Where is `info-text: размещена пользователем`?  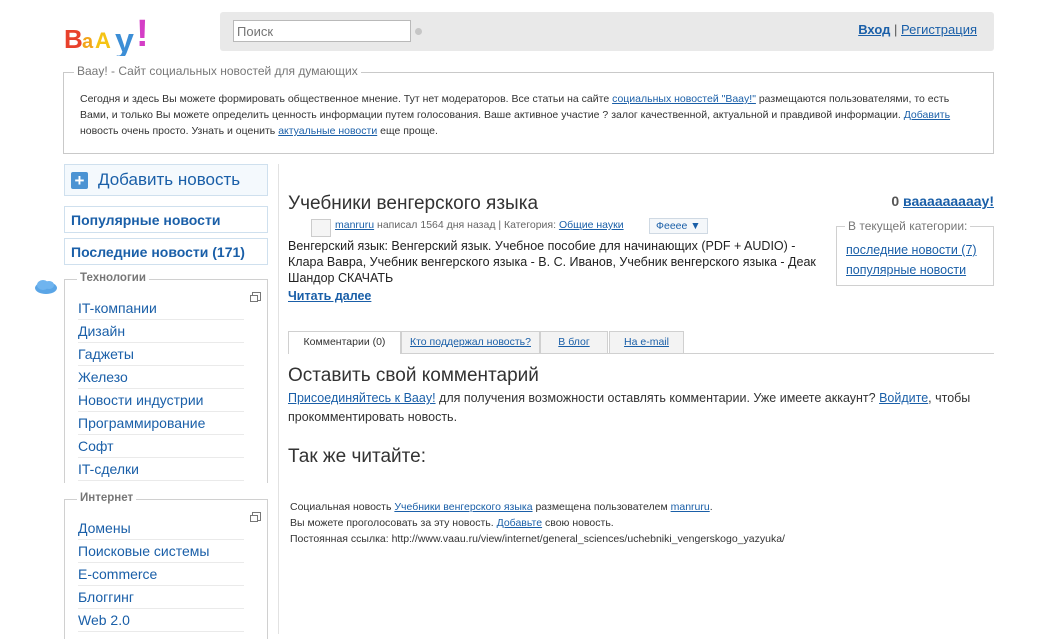
info-text: размещена пользователем is located at coordinates (601, 507).